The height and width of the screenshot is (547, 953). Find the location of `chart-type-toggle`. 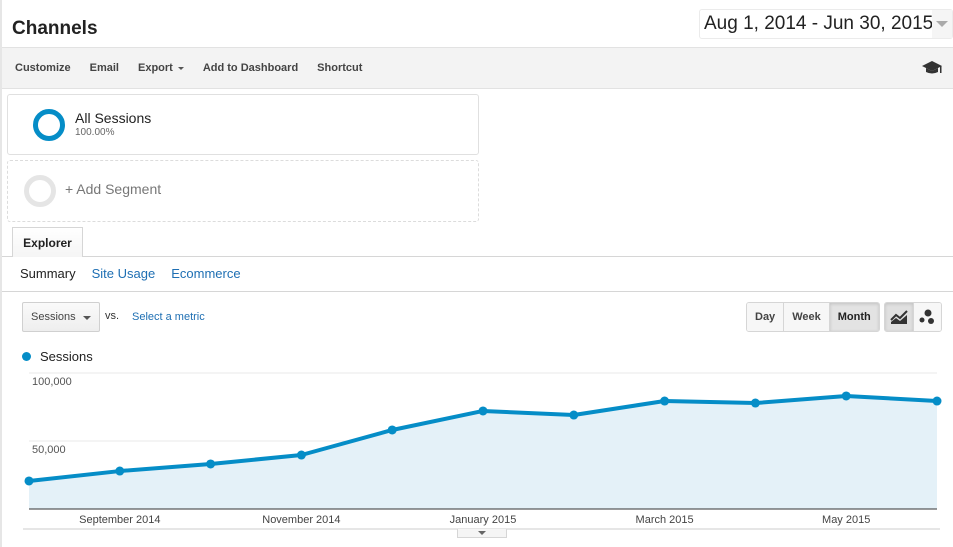

chart-type-toggle is located at coordinates (913, 317).